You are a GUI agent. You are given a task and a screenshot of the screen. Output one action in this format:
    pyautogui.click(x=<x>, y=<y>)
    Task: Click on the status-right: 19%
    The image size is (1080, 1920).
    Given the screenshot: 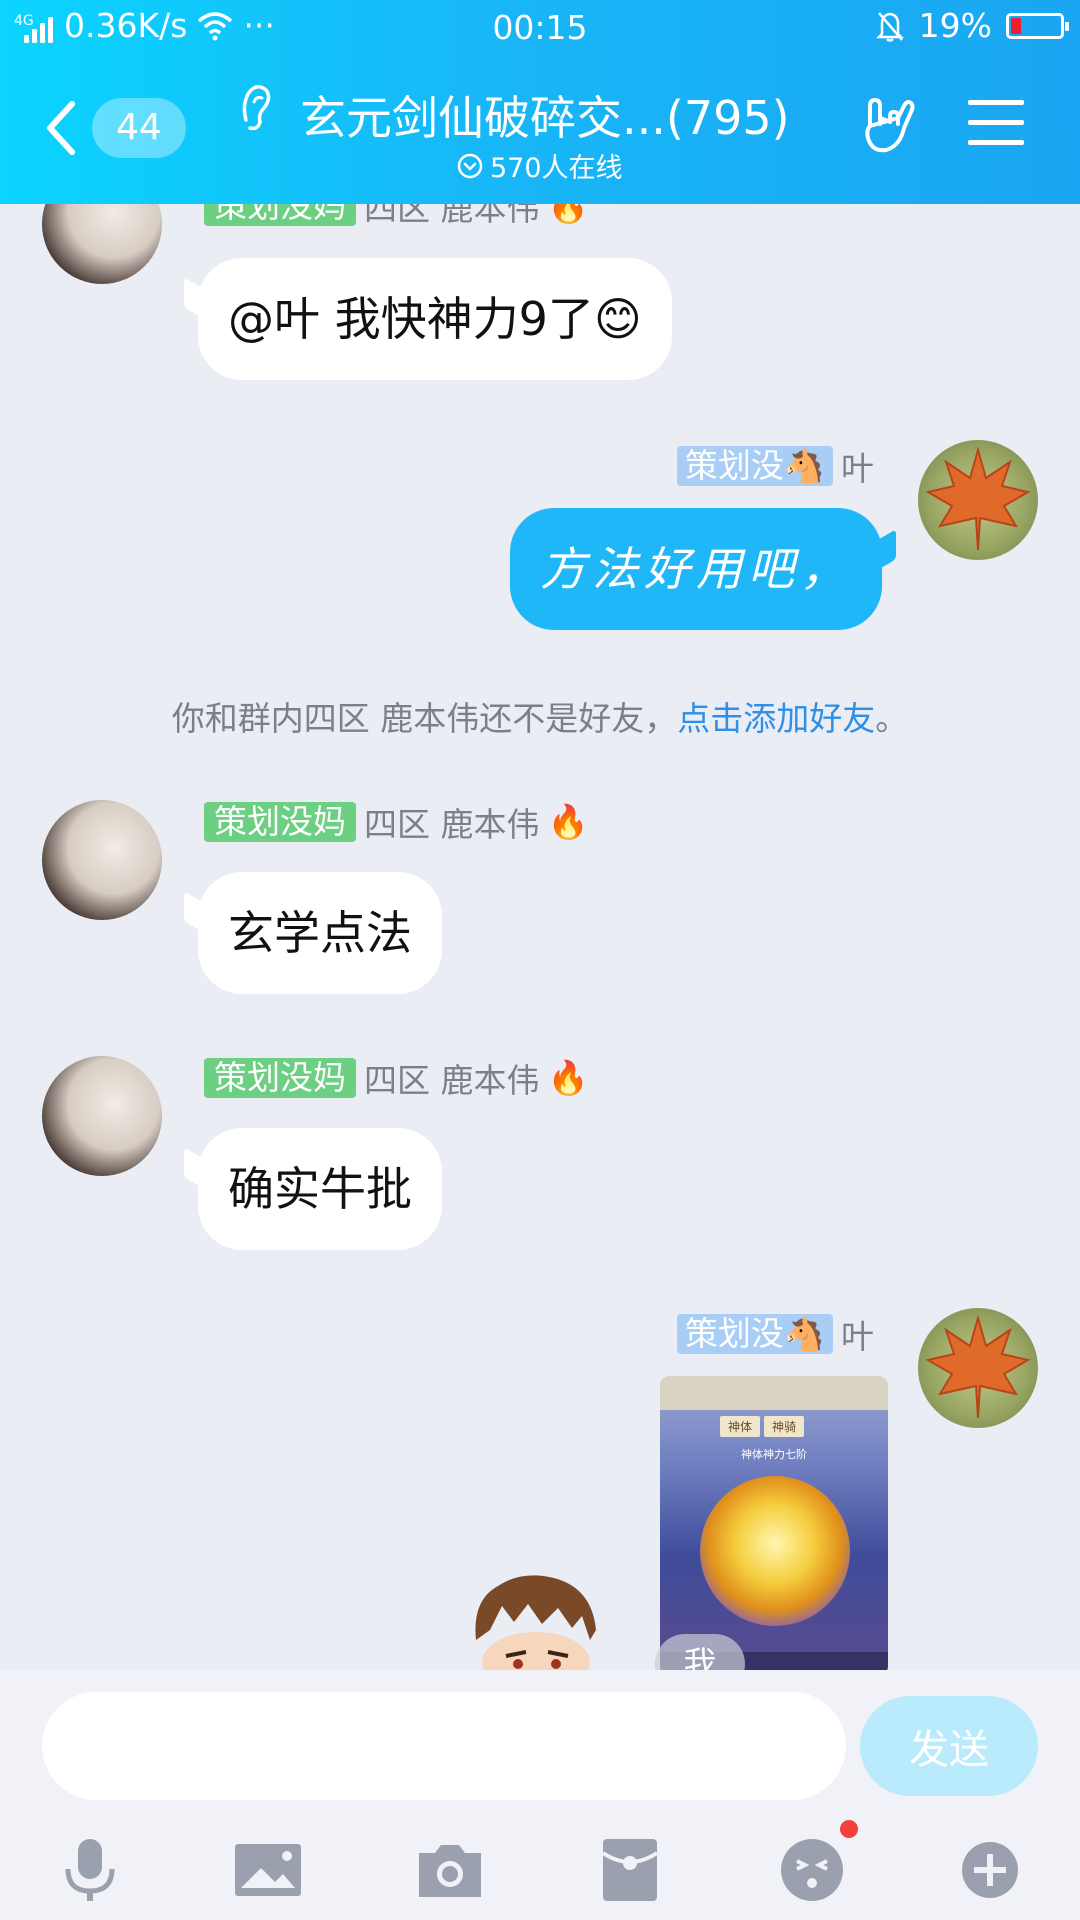 What is the action you would take?
    pyautogui.click(x=972, y=25)
    